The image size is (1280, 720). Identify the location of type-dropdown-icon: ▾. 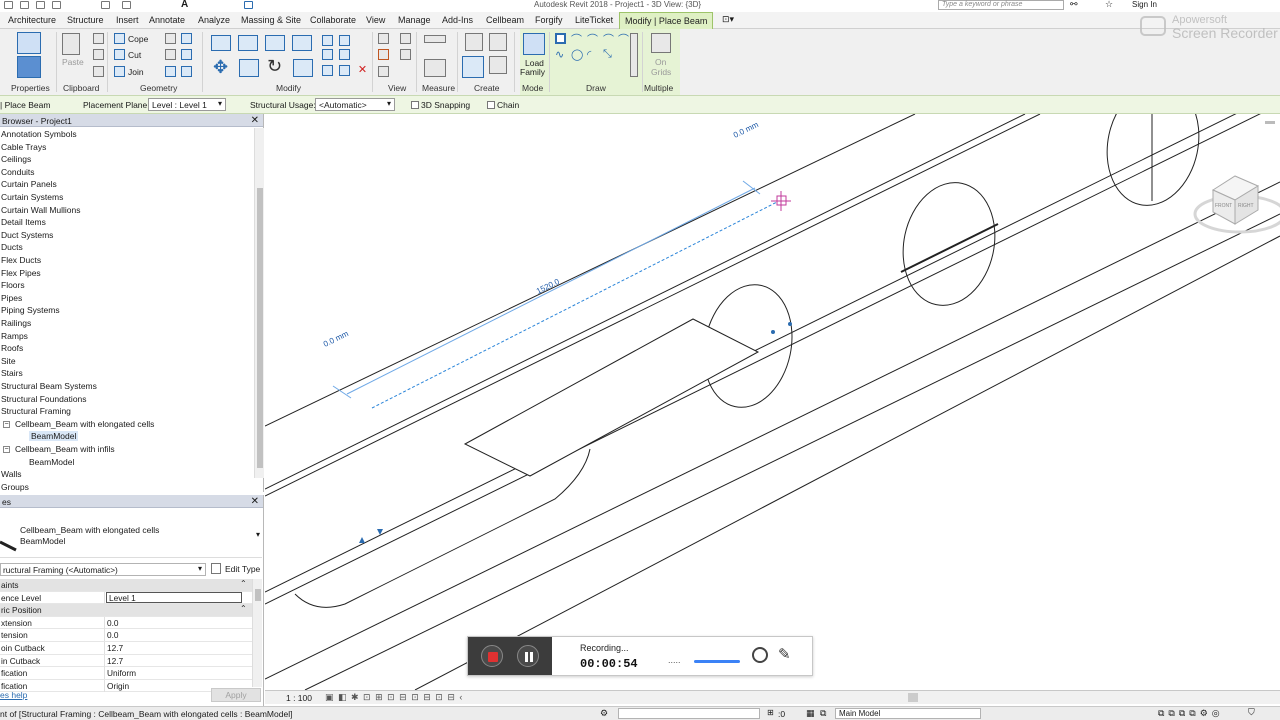
(258, 534).